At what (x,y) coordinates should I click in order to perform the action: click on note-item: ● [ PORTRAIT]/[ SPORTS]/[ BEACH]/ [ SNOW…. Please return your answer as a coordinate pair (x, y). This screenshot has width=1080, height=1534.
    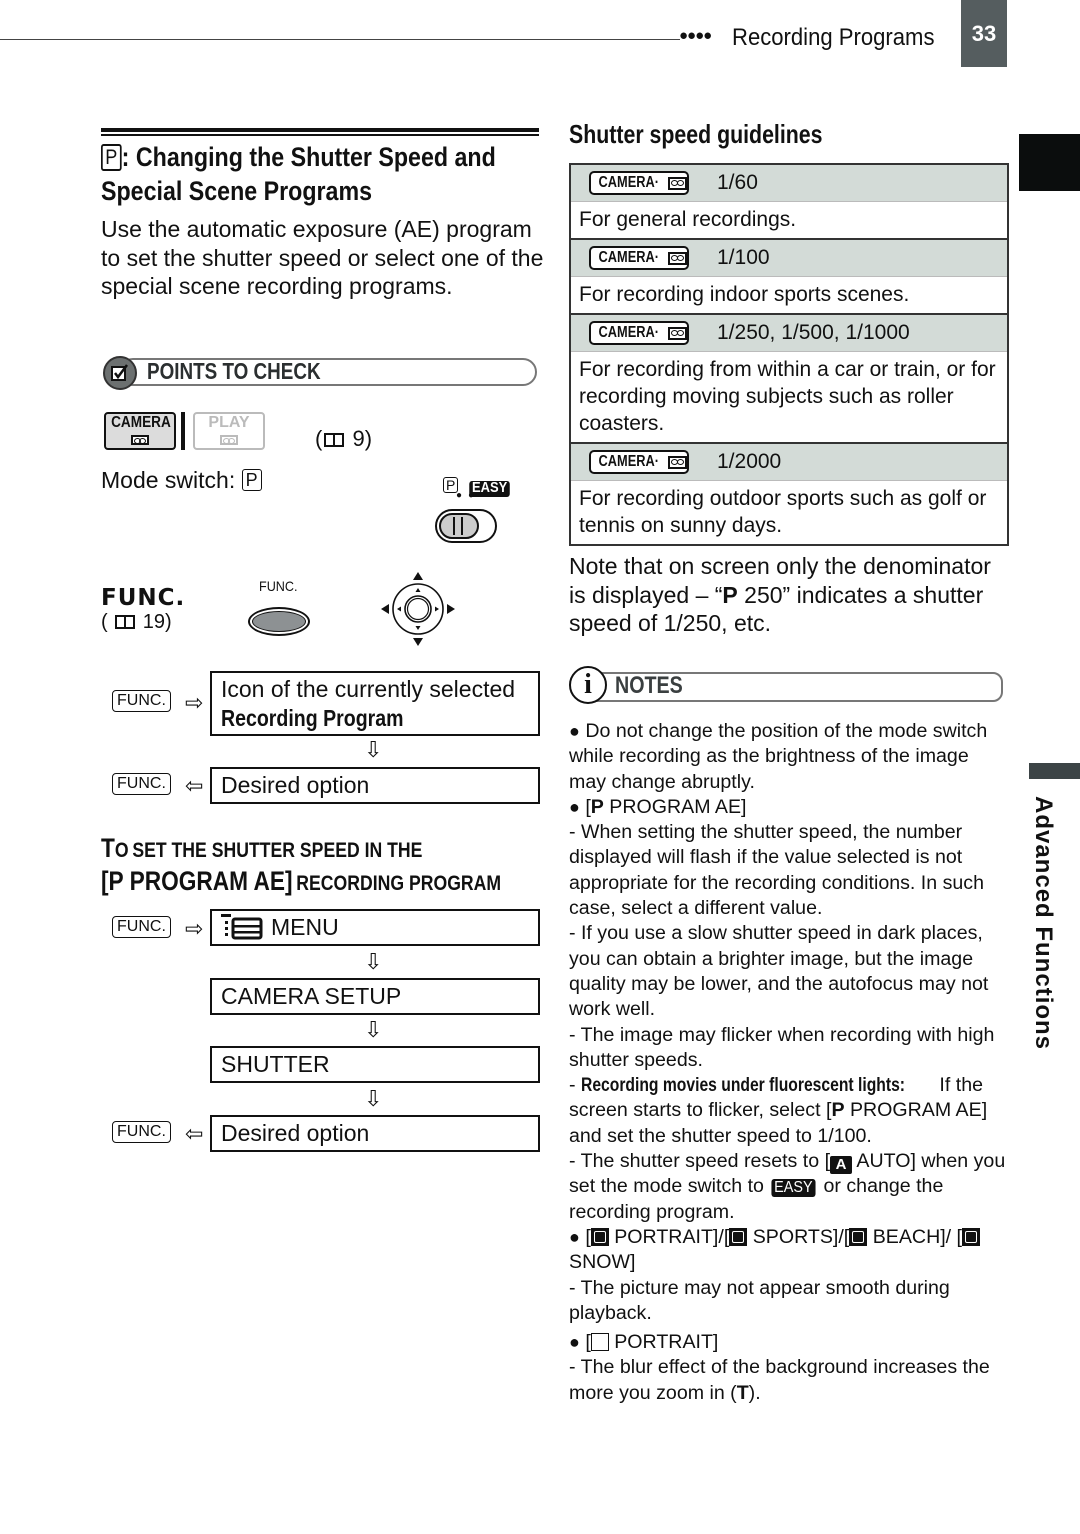
    Looking at the image, I should click on (789, 1250).